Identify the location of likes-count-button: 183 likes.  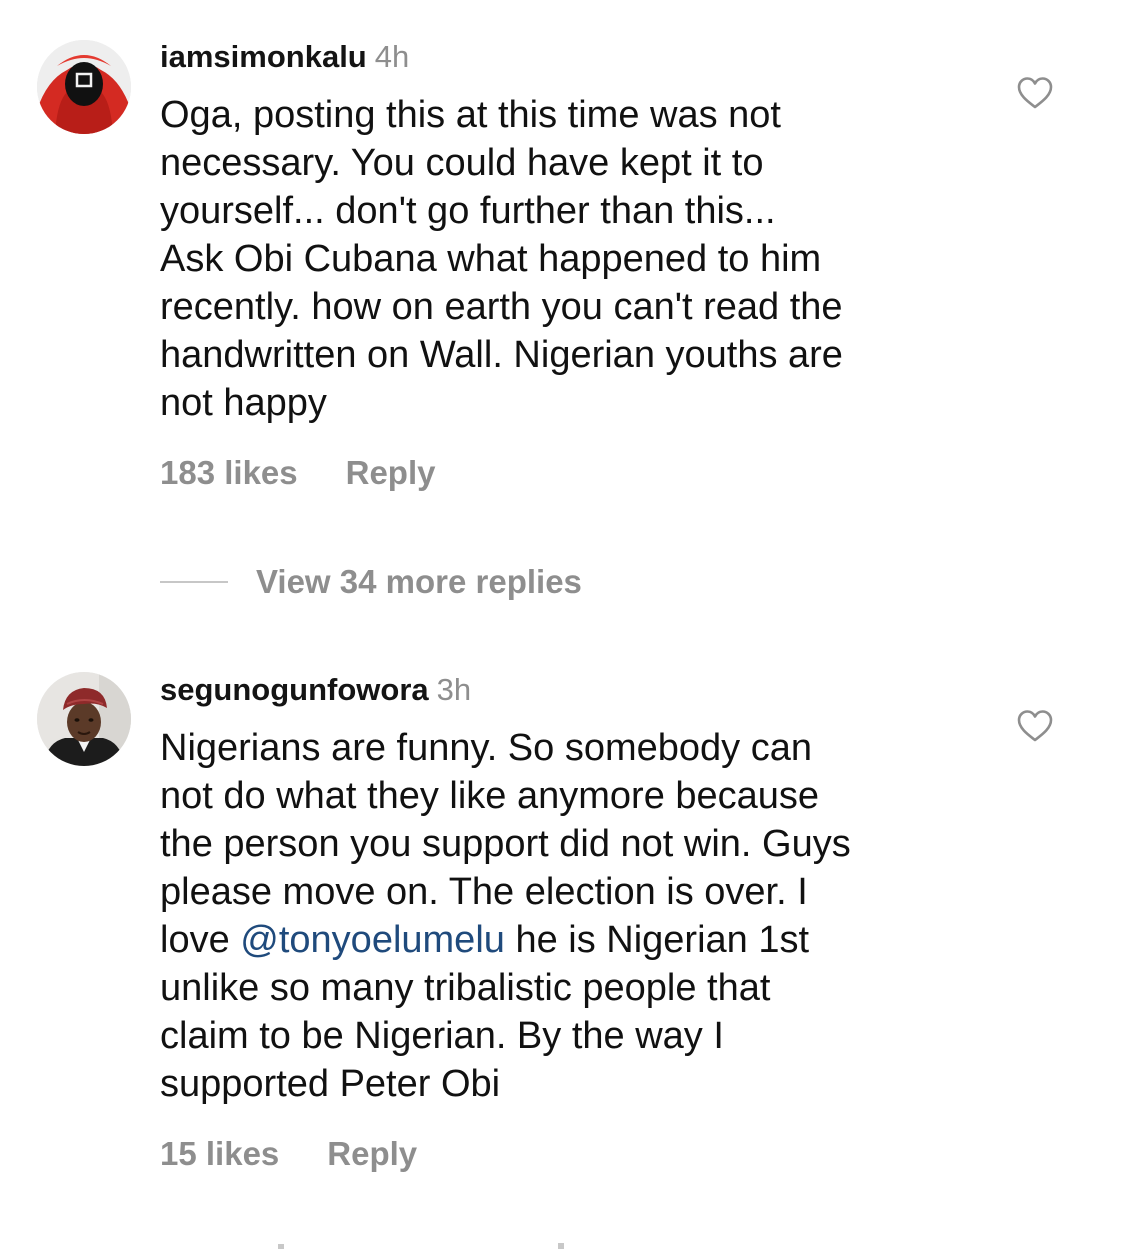
(229, 472).